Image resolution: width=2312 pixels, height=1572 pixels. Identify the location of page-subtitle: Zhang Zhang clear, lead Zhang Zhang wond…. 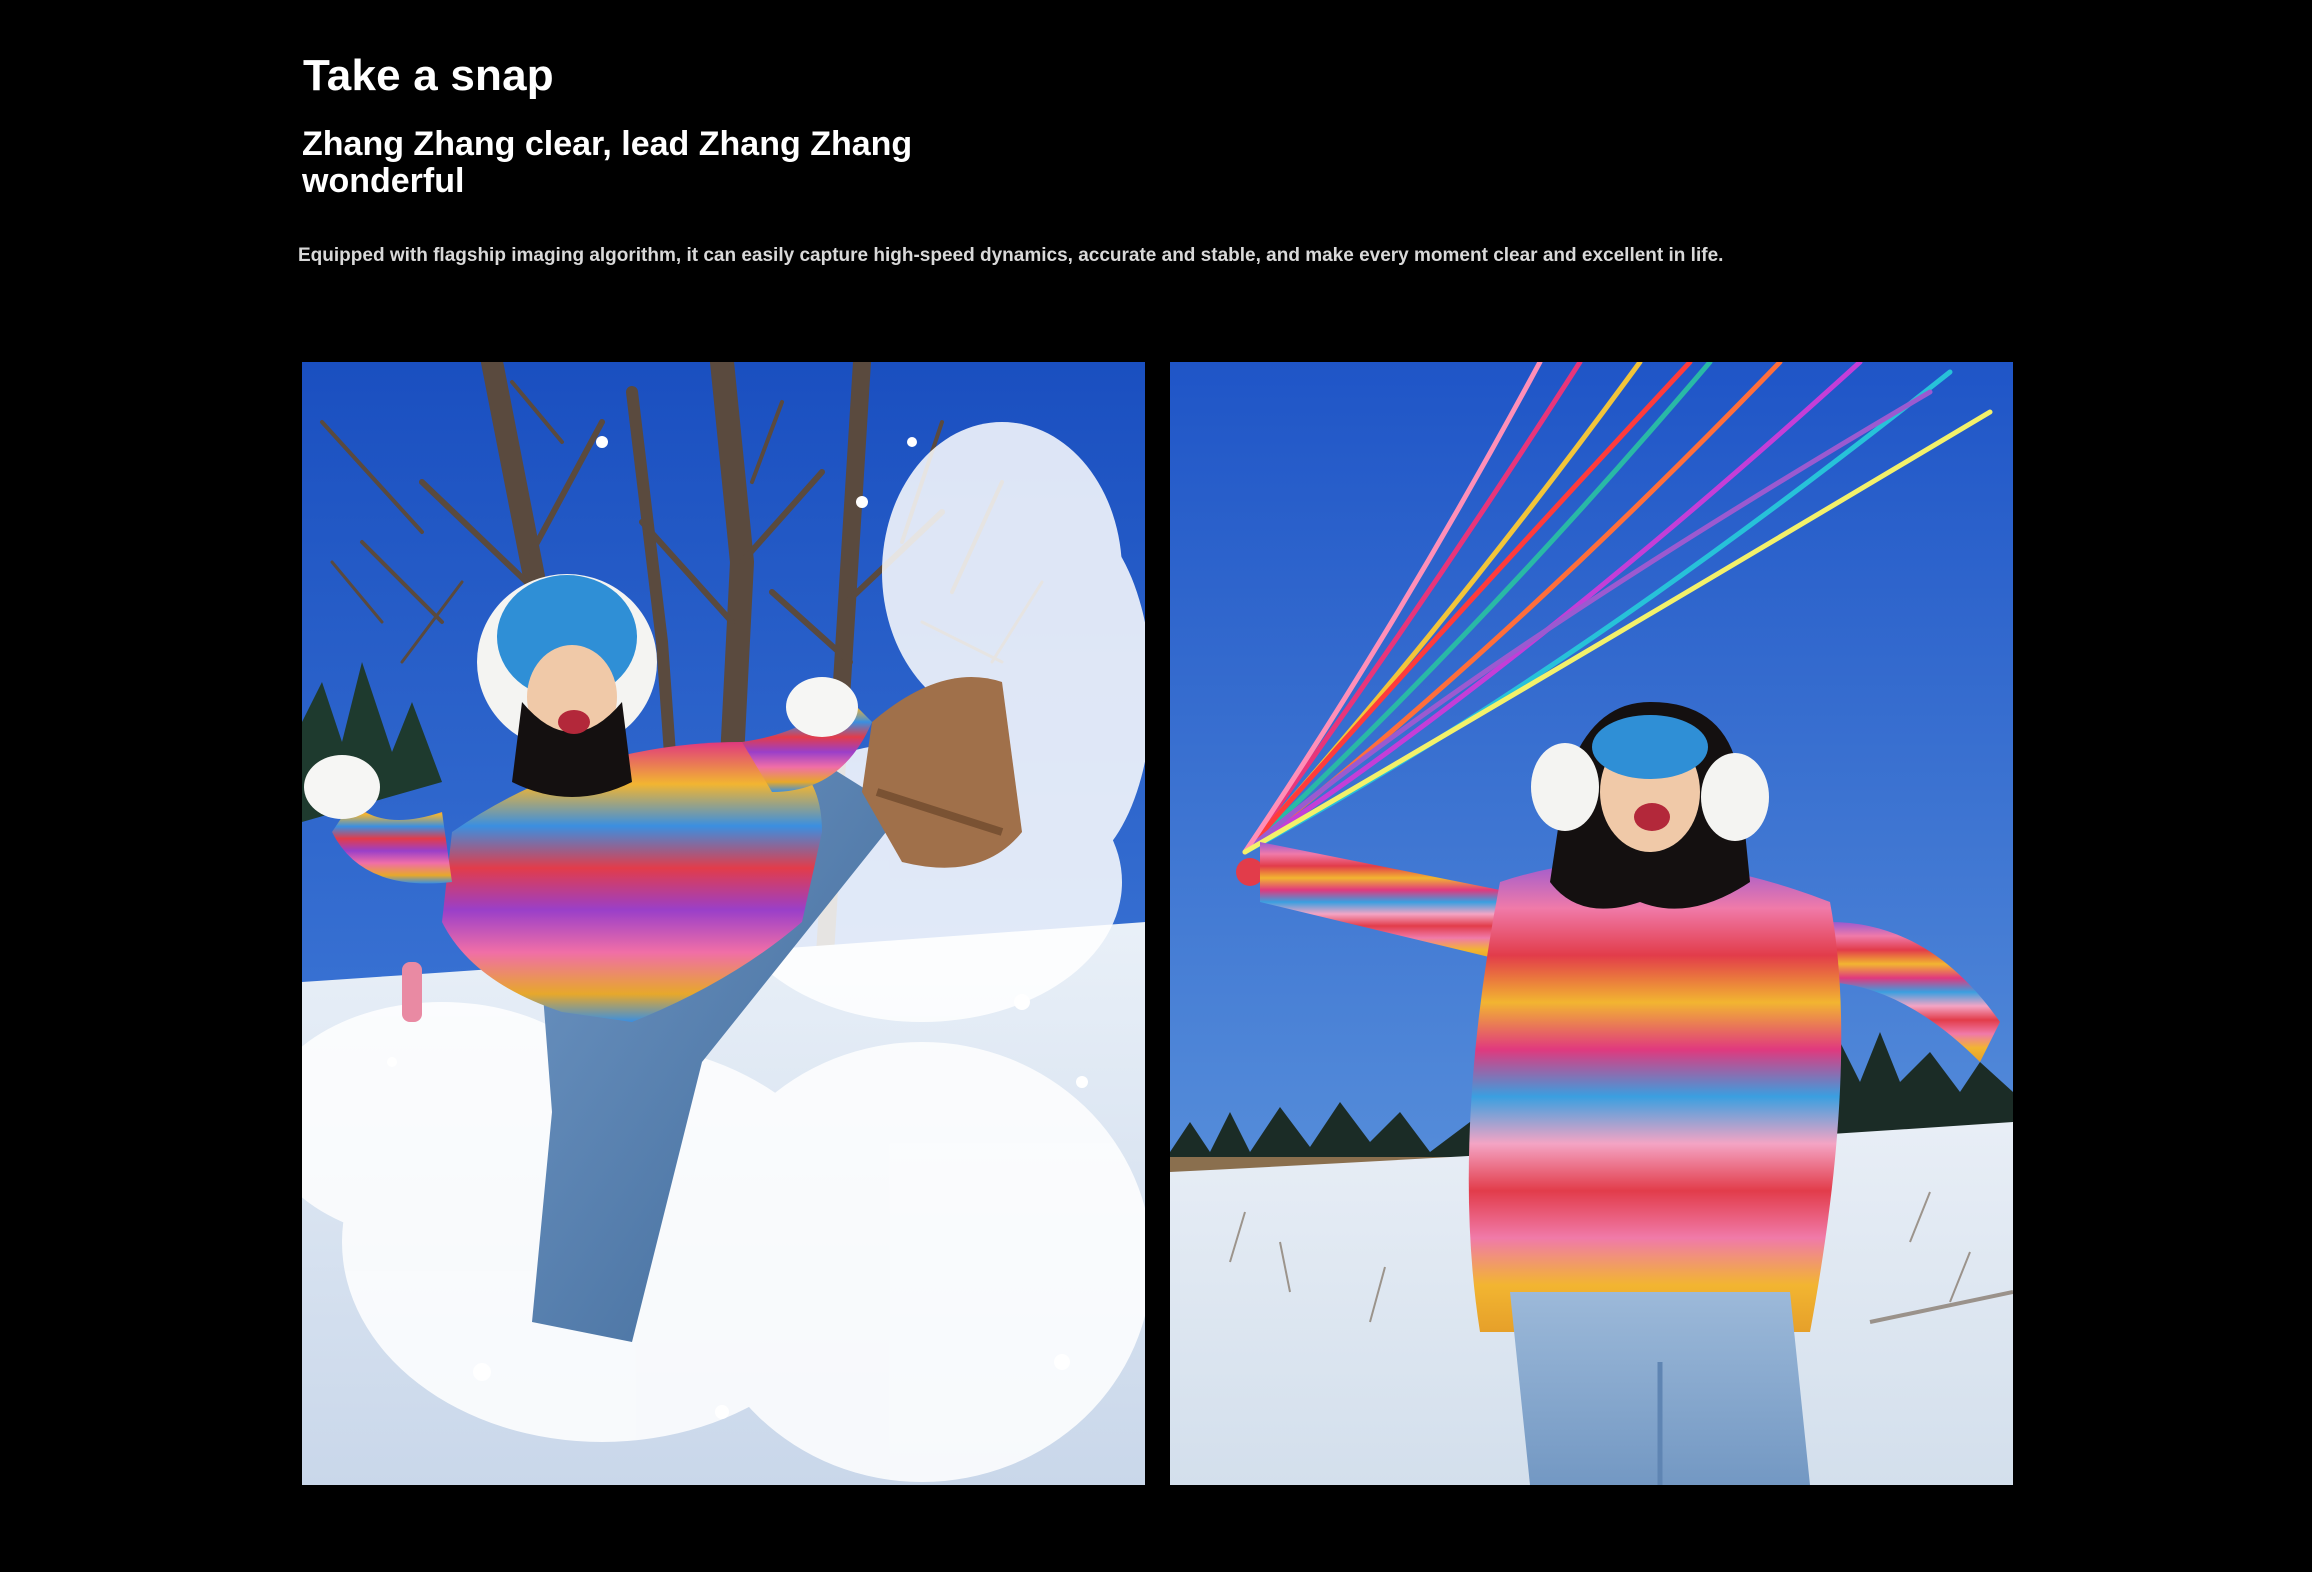
(607, 162).